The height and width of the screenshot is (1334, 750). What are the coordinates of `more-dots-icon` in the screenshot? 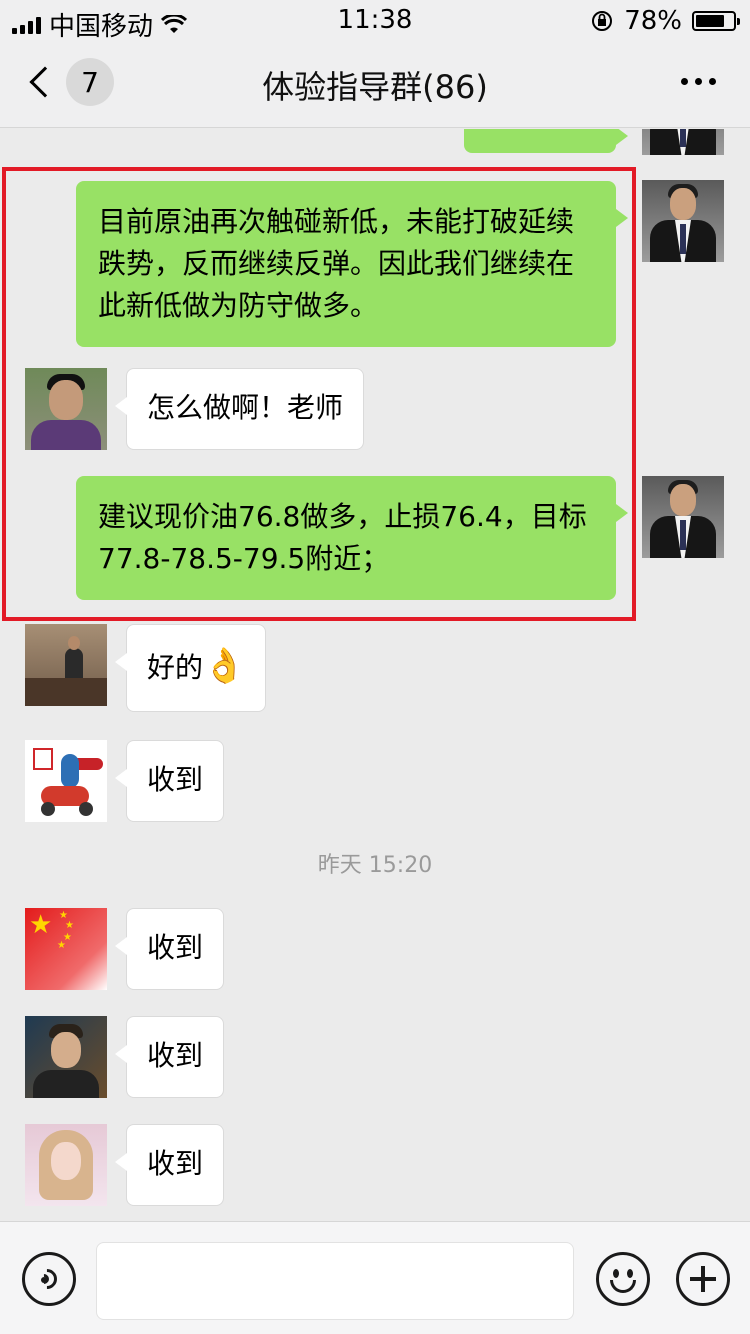 It's located at (684, 81).